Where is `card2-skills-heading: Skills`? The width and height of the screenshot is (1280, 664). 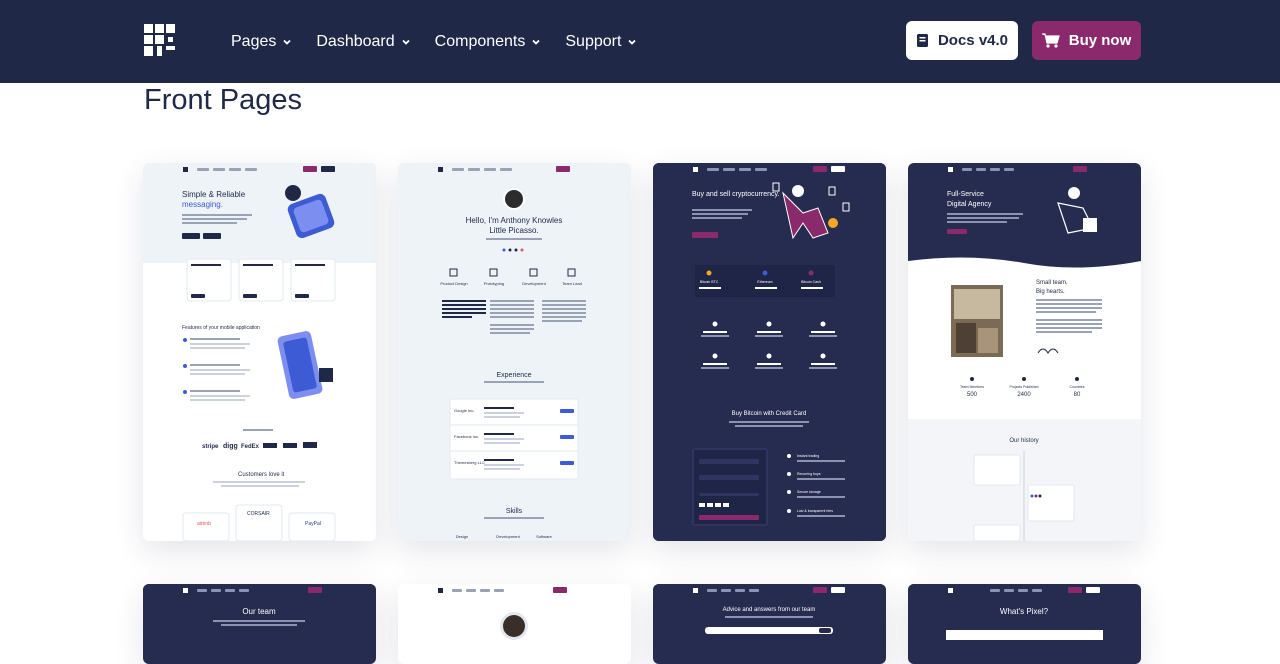
card2-skills-heading: Skills is located at coordinates (514, 511).